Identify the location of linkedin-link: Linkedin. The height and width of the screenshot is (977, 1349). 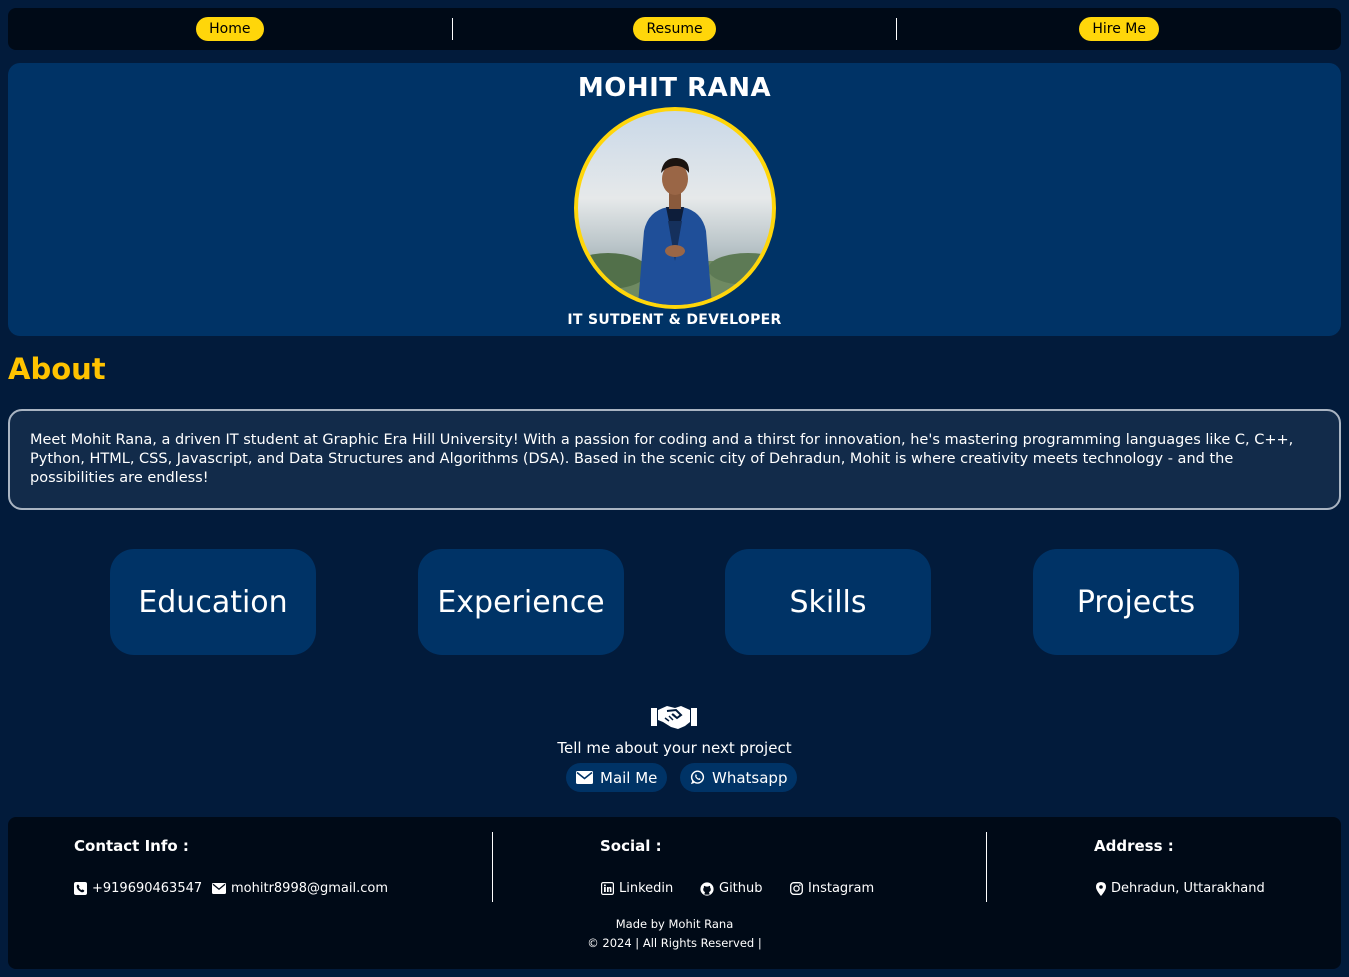
(637, 888).